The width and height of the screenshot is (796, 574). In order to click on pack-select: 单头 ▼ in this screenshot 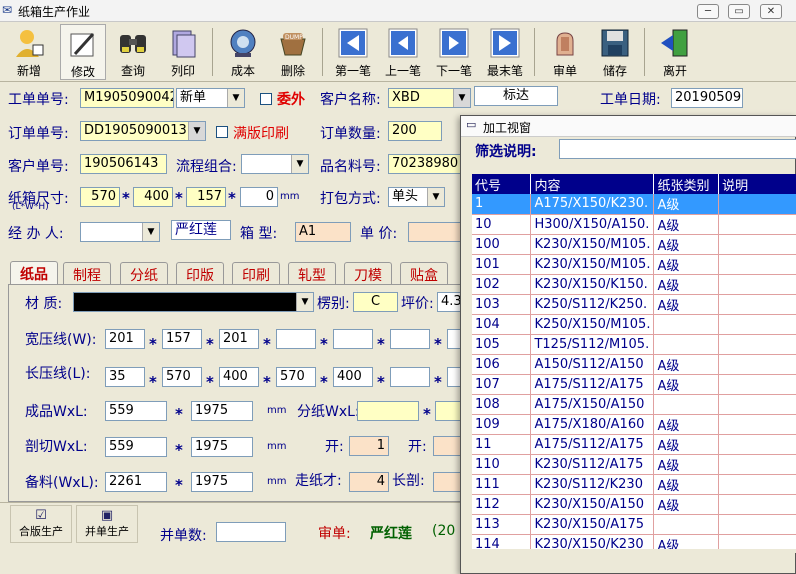, I will do `click(416, 197)`.